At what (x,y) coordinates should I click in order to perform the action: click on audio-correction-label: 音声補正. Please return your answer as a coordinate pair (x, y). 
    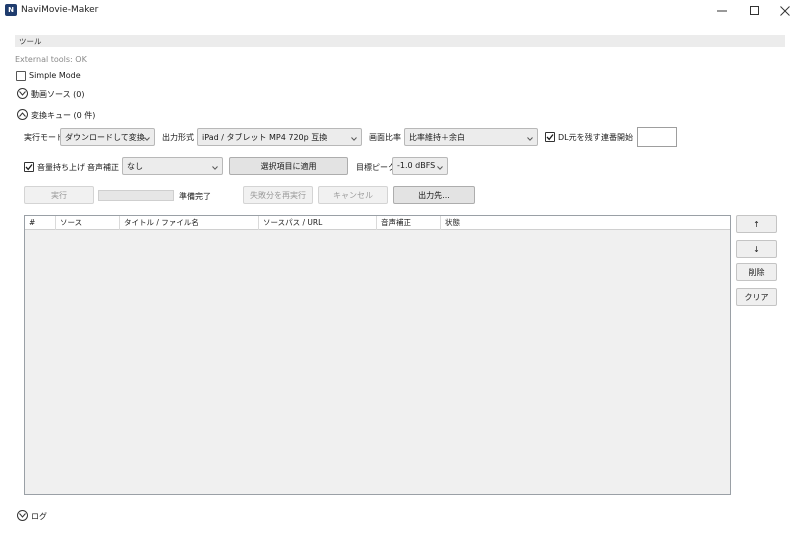
    Looking at the image, I should click on (103, 167).